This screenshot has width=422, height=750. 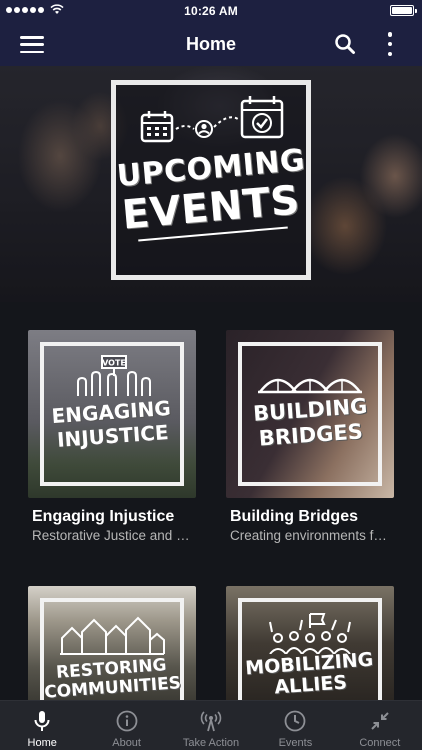 What do you see at coordinates (295, 743) in the screenshot?
I see `tab-label: Events` at bounding box center [295, 743].